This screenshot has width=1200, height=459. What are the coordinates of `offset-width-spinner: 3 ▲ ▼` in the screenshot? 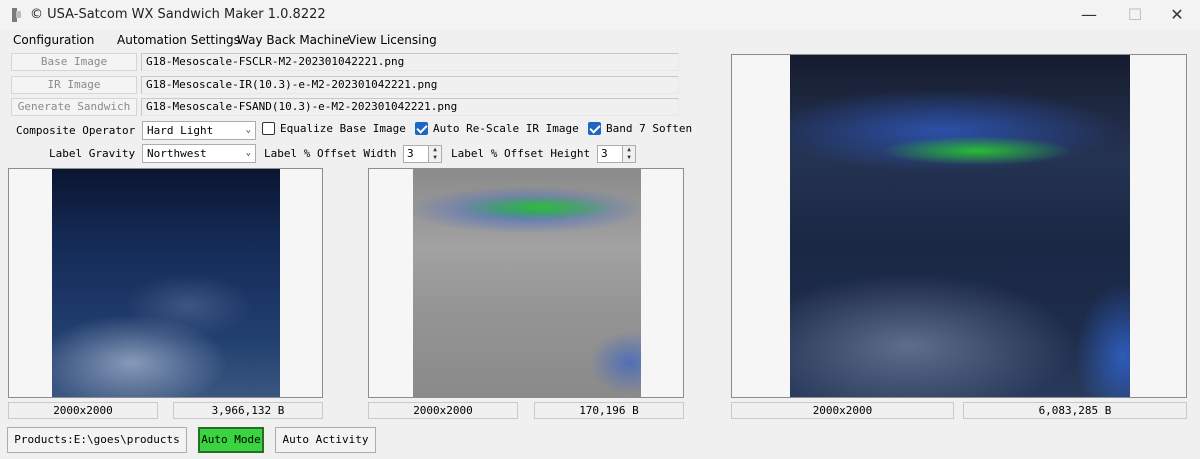 It's located at (422, 154).